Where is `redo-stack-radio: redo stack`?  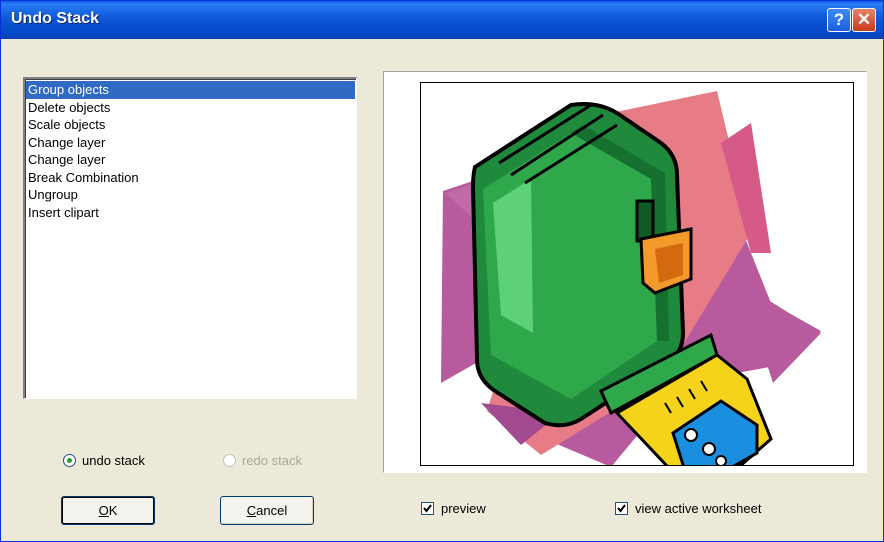 redo-stack-radio: redo stack is located at coordinates (262, 460).